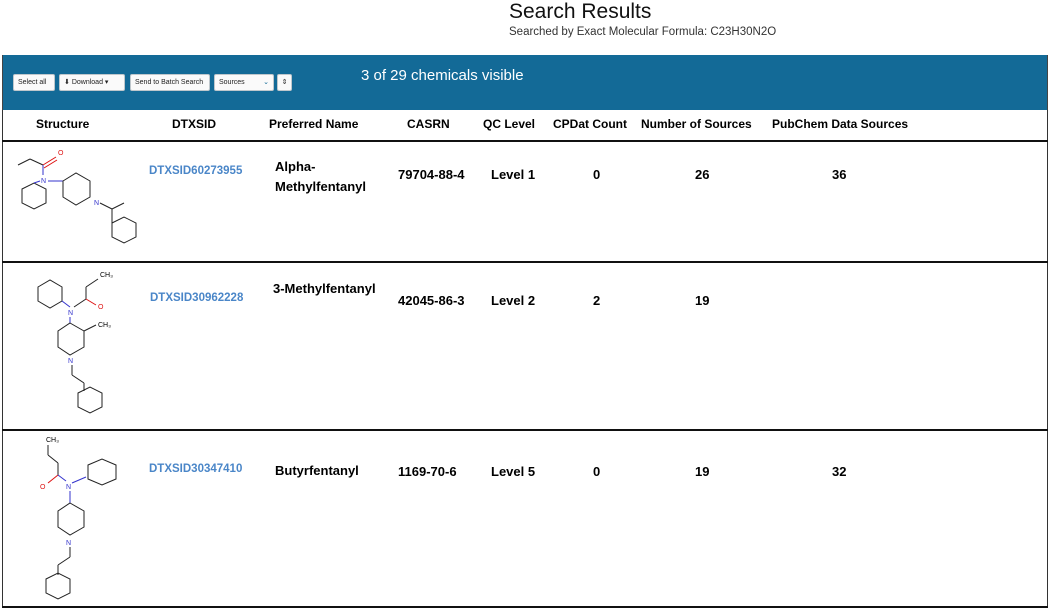 The image size is (1050, 609). I want to click on column-header-pubchem-data-sources: PubChem Data Sources, so click(840, 124).